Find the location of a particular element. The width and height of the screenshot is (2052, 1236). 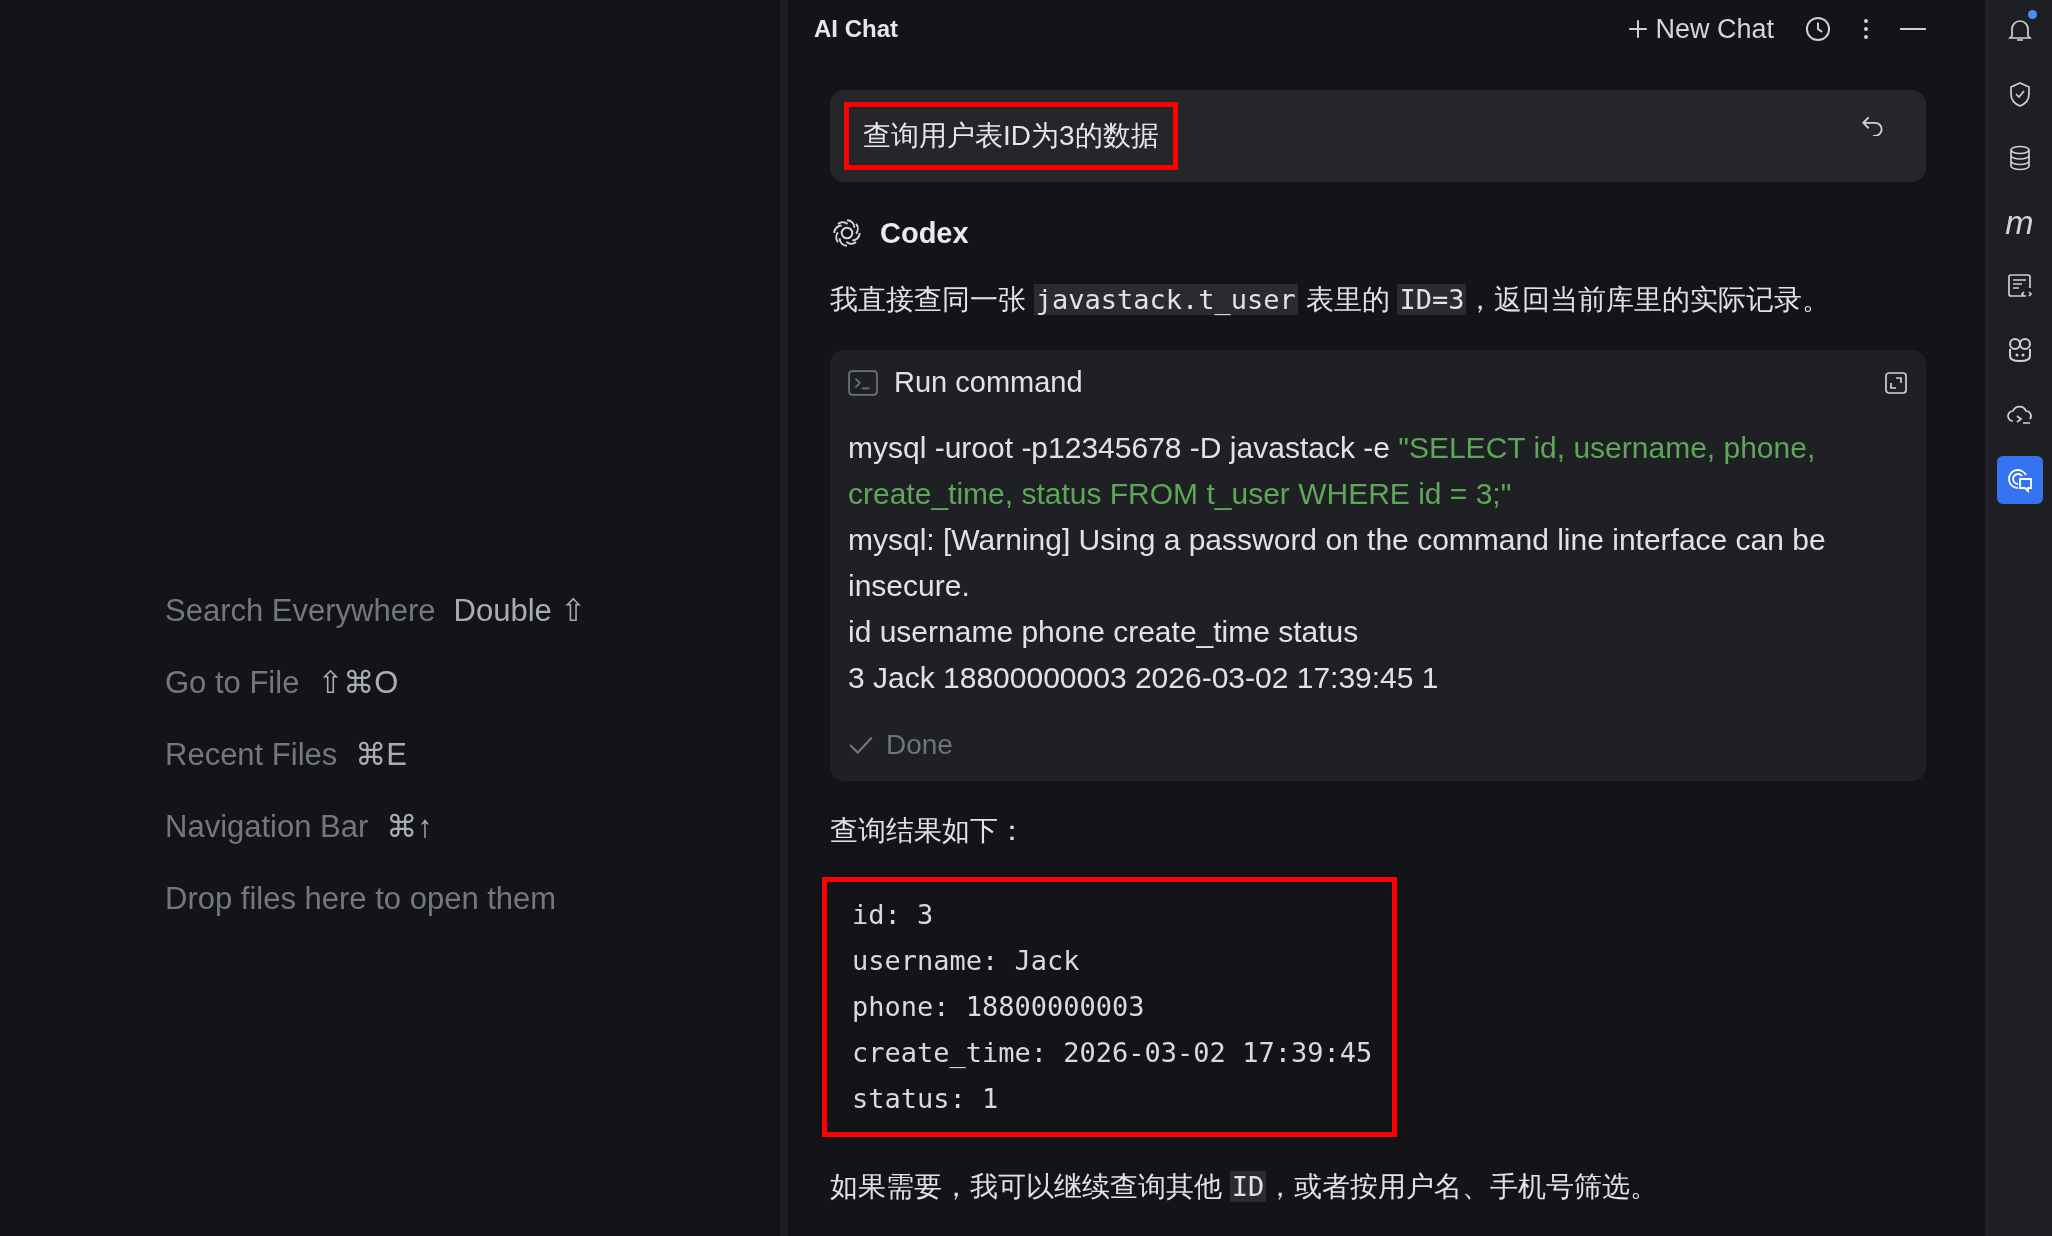

tool-button: m is located at coordinates (2019, 222).